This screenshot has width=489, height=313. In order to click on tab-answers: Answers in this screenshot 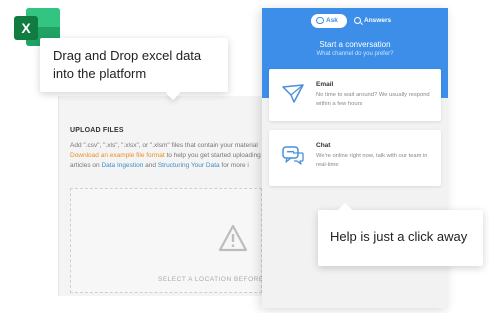, I will do `click(376, 21)`.